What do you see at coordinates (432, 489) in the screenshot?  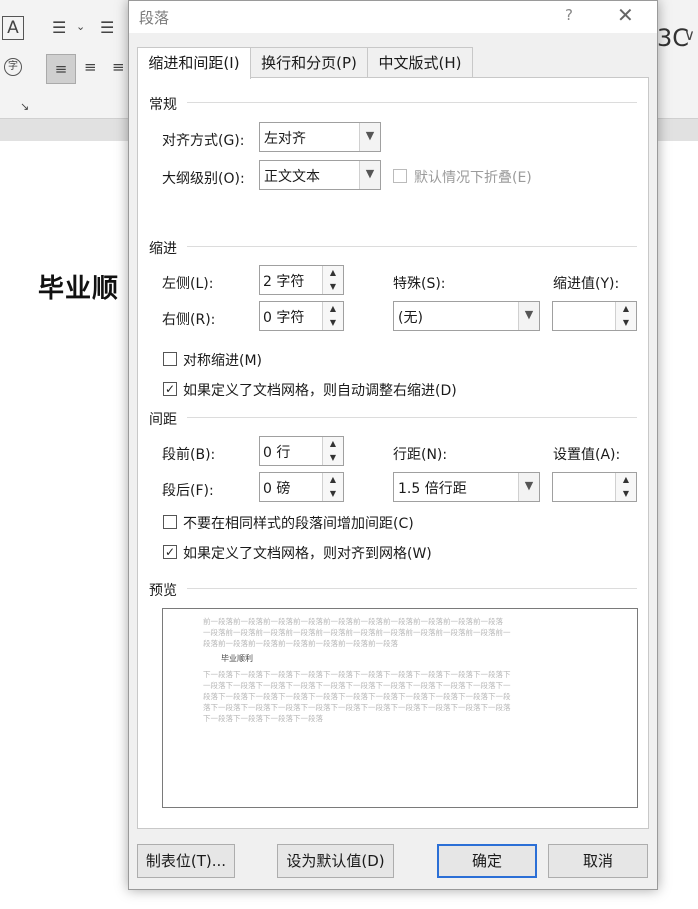 I see `line-spacing-value: 1.5 倍行距` at bounding box center [432, 489].